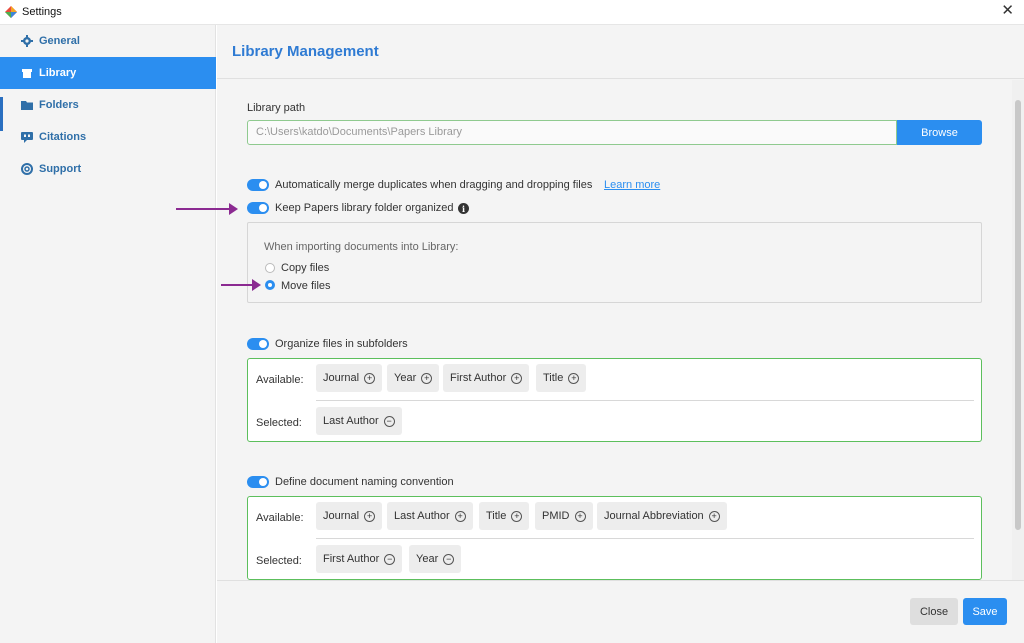 This screenshot has height=643, width=1024. What do you see at coordinates (258, 208) in the screenshot?
I see `keep-organized-toggle` at bounding box center [258, 208].